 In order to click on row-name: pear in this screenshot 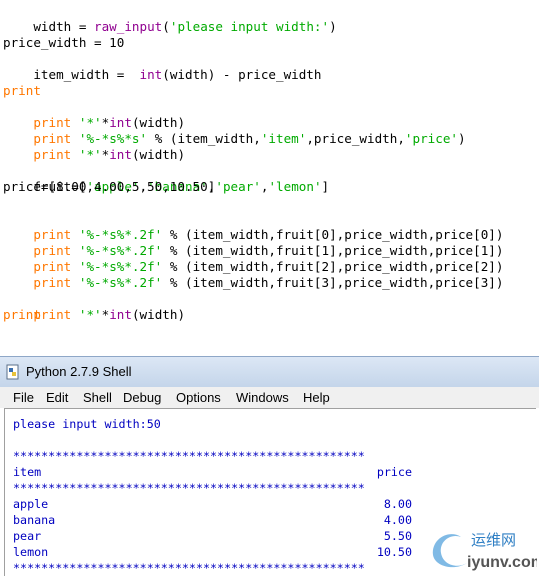, I will do `click(27, 536)`.